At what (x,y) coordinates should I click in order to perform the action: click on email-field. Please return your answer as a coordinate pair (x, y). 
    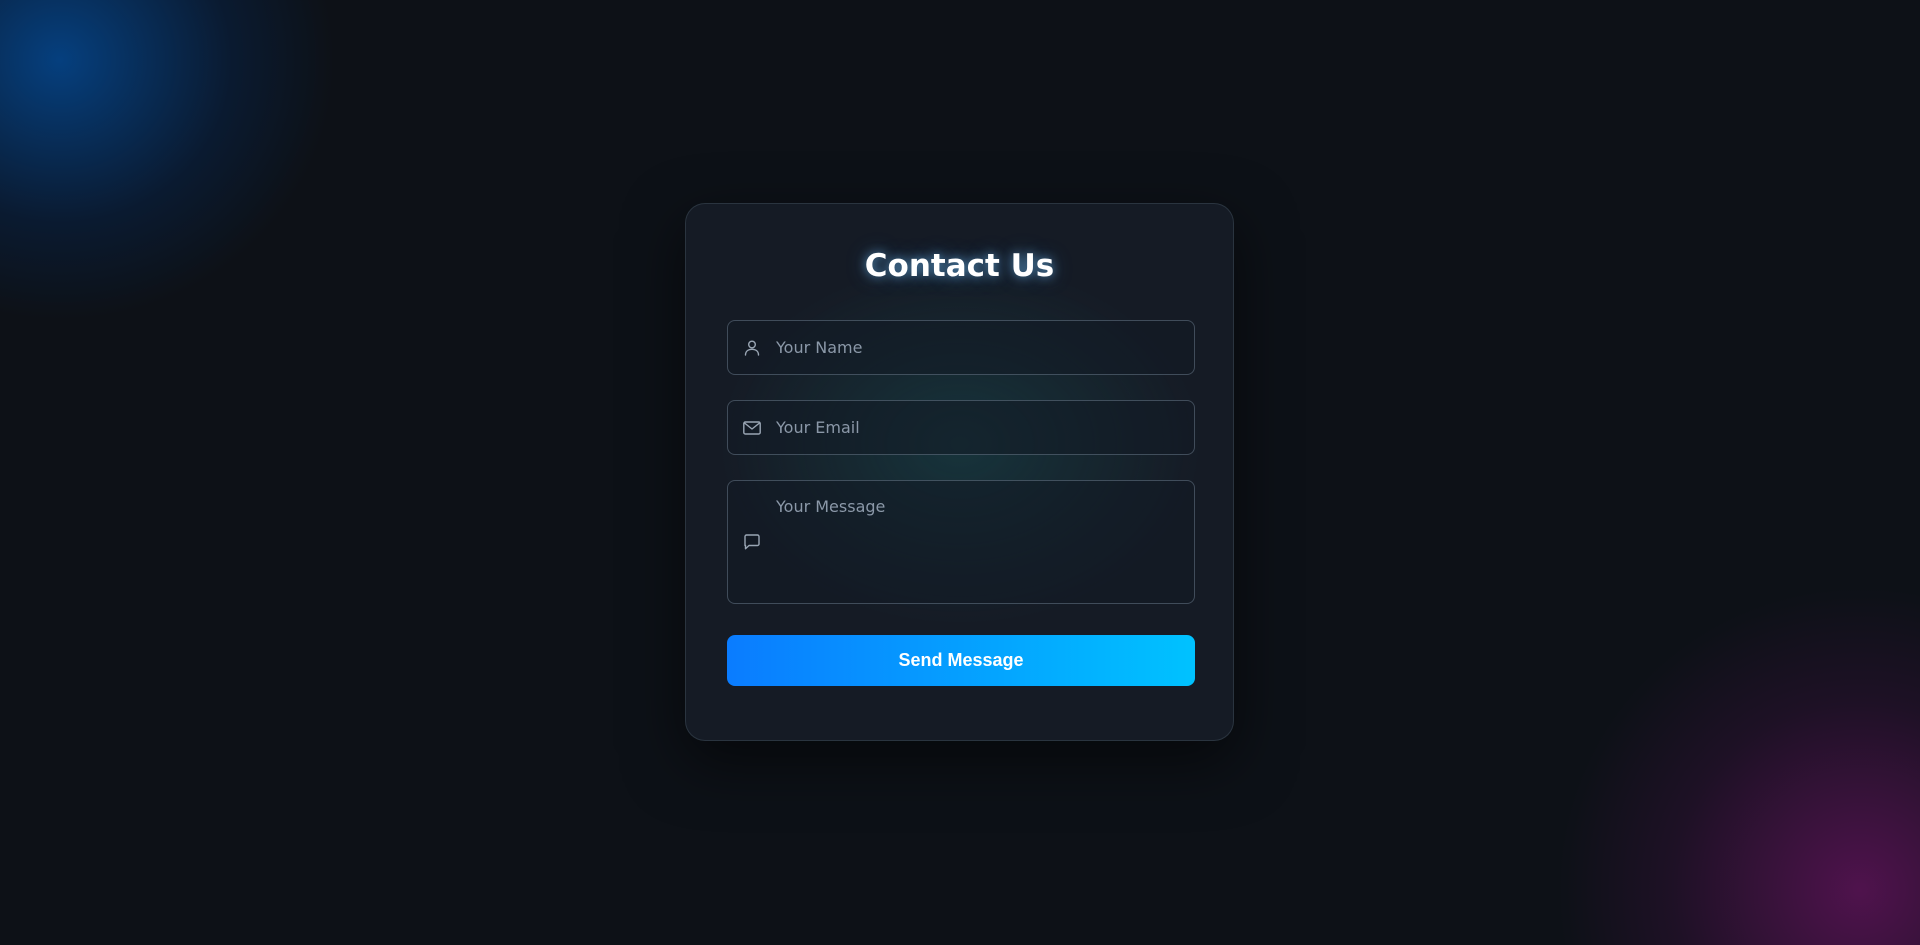
    Looking at the image, I should click on (961, 427).